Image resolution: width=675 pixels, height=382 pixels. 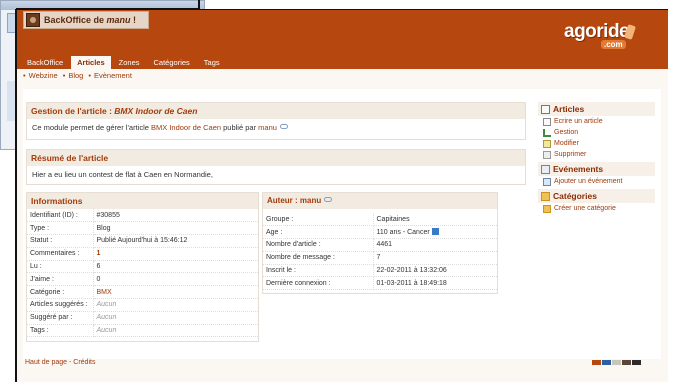 I want to click on table-row: J'aime :0, so click(x=142, y=279).